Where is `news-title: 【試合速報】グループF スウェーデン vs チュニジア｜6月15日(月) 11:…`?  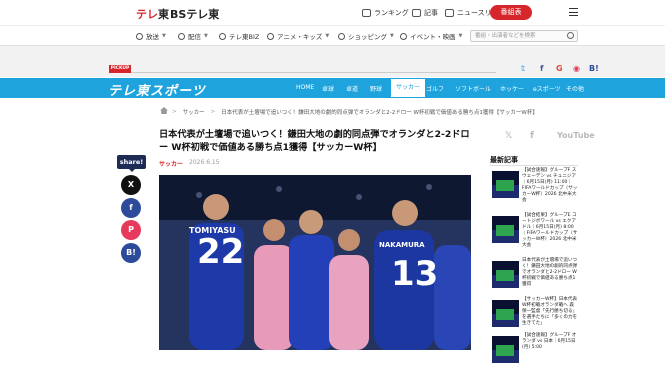
news-title: 【試合速報】グループF スウェーデン vs チュニジア｜6月15日(月) 11:… is located at coordinates (550, 185).